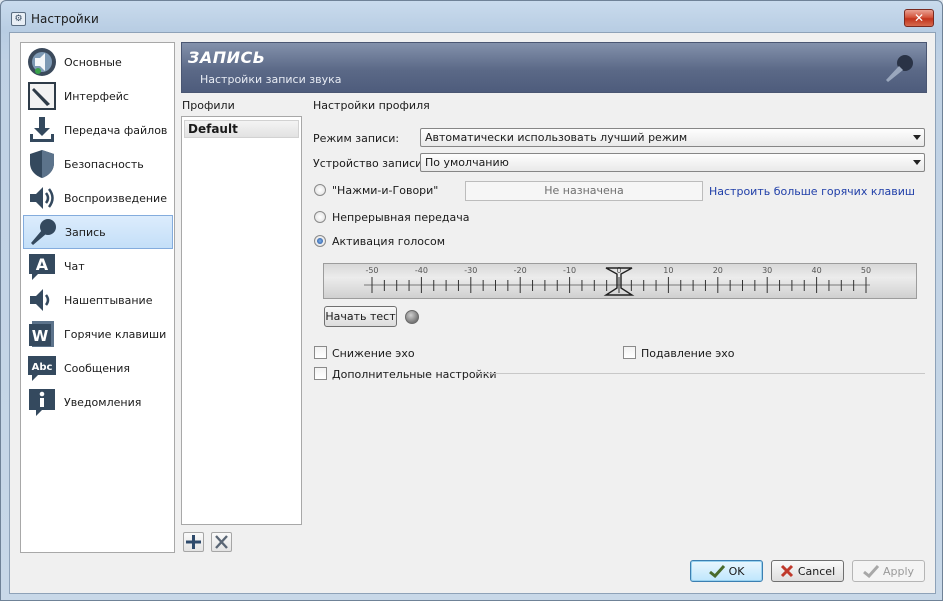 The image size is (943, 601). I want to click on chat-a-icon: A, so click(42, 266).